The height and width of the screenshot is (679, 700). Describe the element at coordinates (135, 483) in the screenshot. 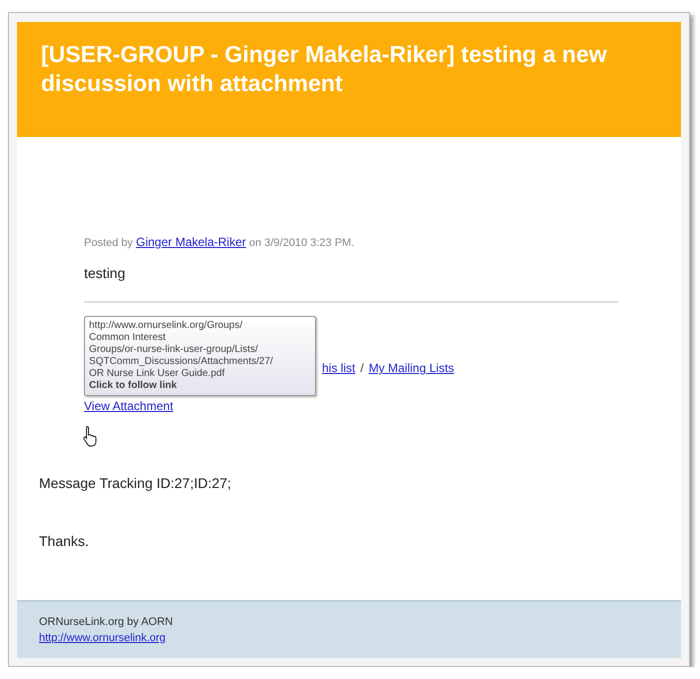

I see `tracking-id: Message Tracking ID:27;ID:27;` at that location.